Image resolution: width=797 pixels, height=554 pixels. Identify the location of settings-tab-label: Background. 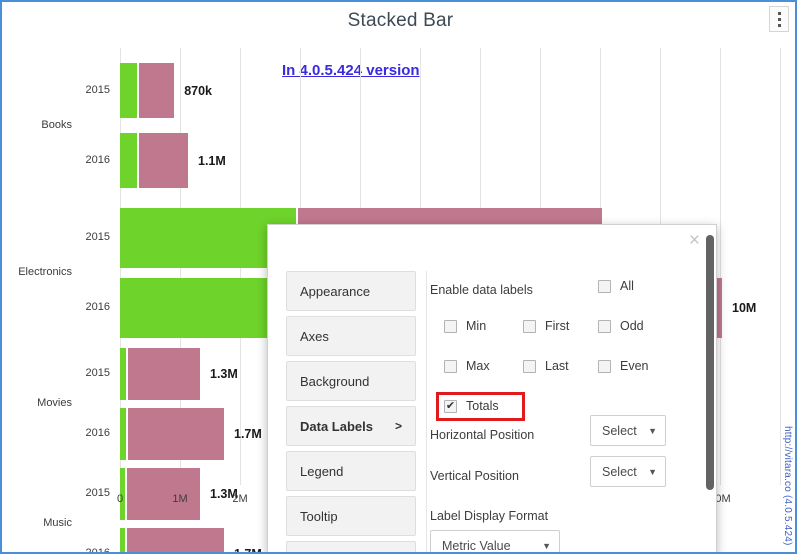
(335, 381).